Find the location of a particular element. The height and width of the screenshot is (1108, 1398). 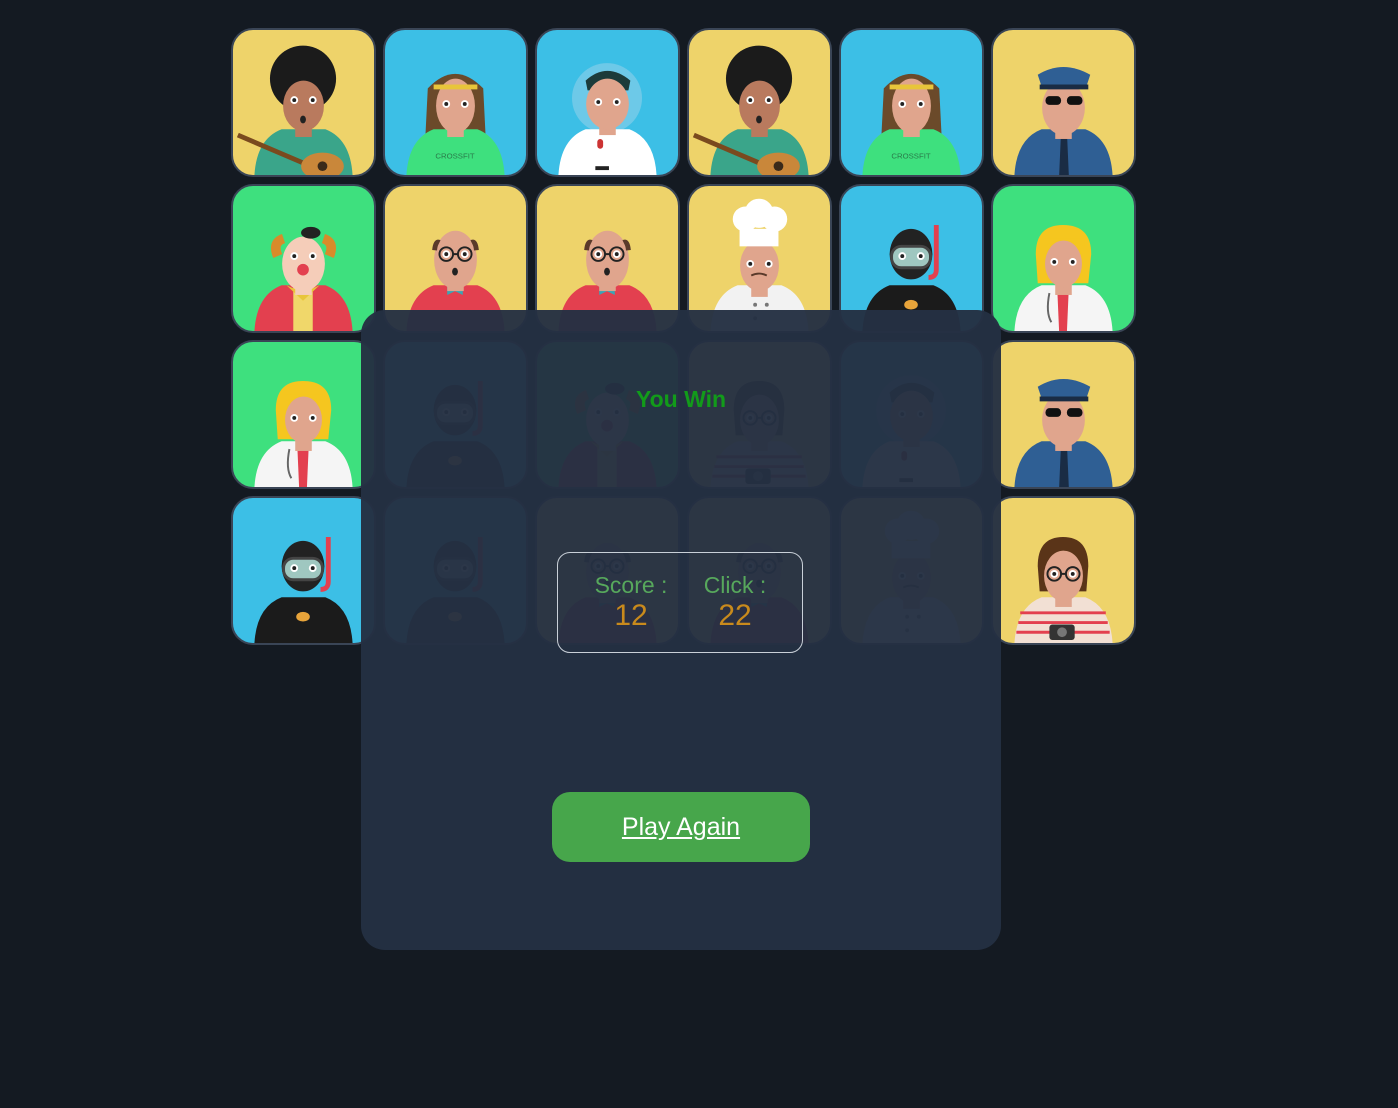

win-title: You Win is located at coordinates (681, 399).